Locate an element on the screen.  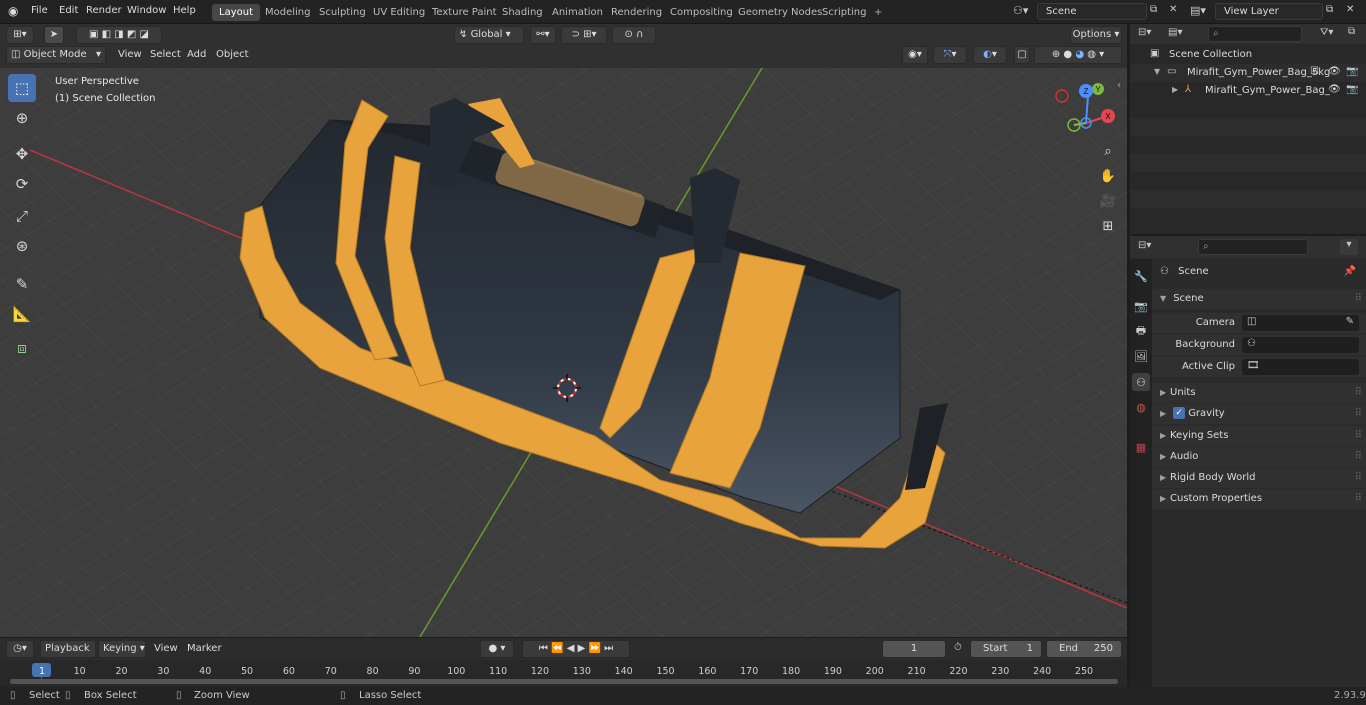
add-cube-tool: ⧈ is located at coordinates (22, 348).